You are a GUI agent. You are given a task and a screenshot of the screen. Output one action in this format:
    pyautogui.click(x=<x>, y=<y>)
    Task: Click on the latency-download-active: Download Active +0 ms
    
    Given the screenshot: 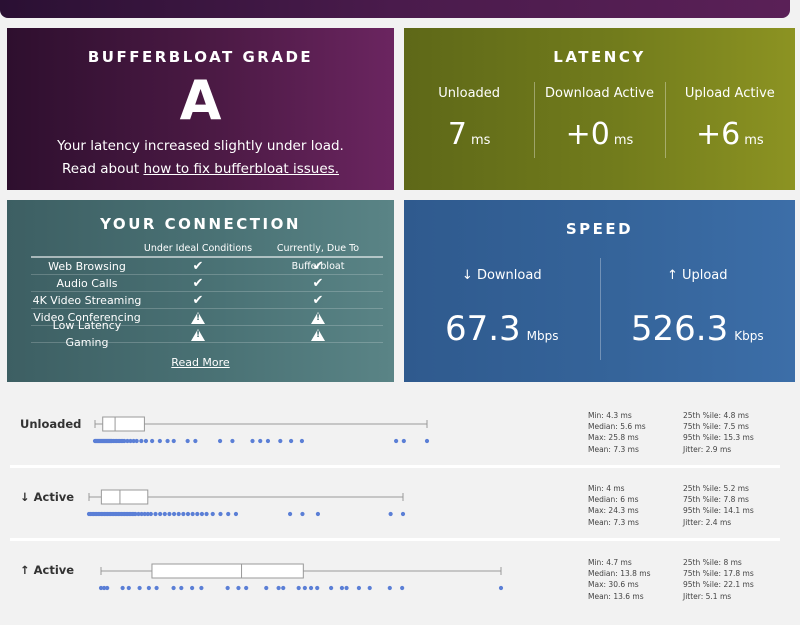 What is the action you would take?
    pyautogui.click(x=599, y=119)
    